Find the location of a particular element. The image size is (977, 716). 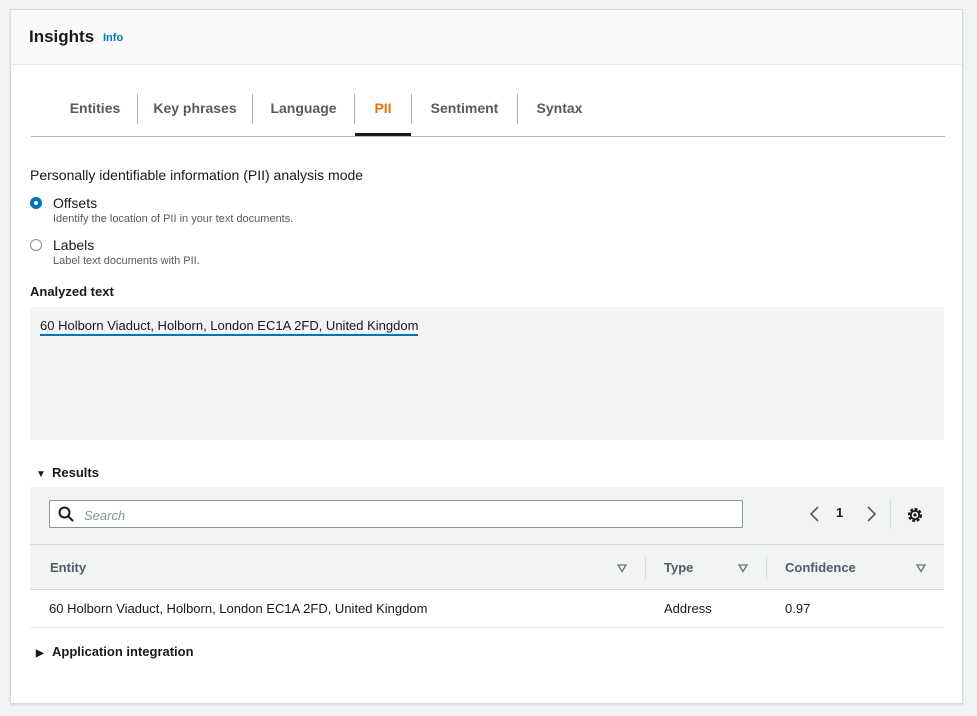

labels-radio-label: Labels is located at coordinates (73, 245).